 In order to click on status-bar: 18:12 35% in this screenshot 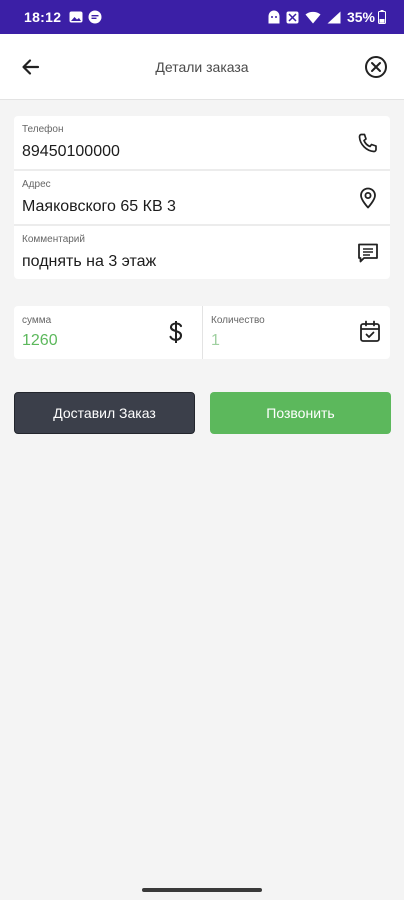, I will do `click(202, 17)`.